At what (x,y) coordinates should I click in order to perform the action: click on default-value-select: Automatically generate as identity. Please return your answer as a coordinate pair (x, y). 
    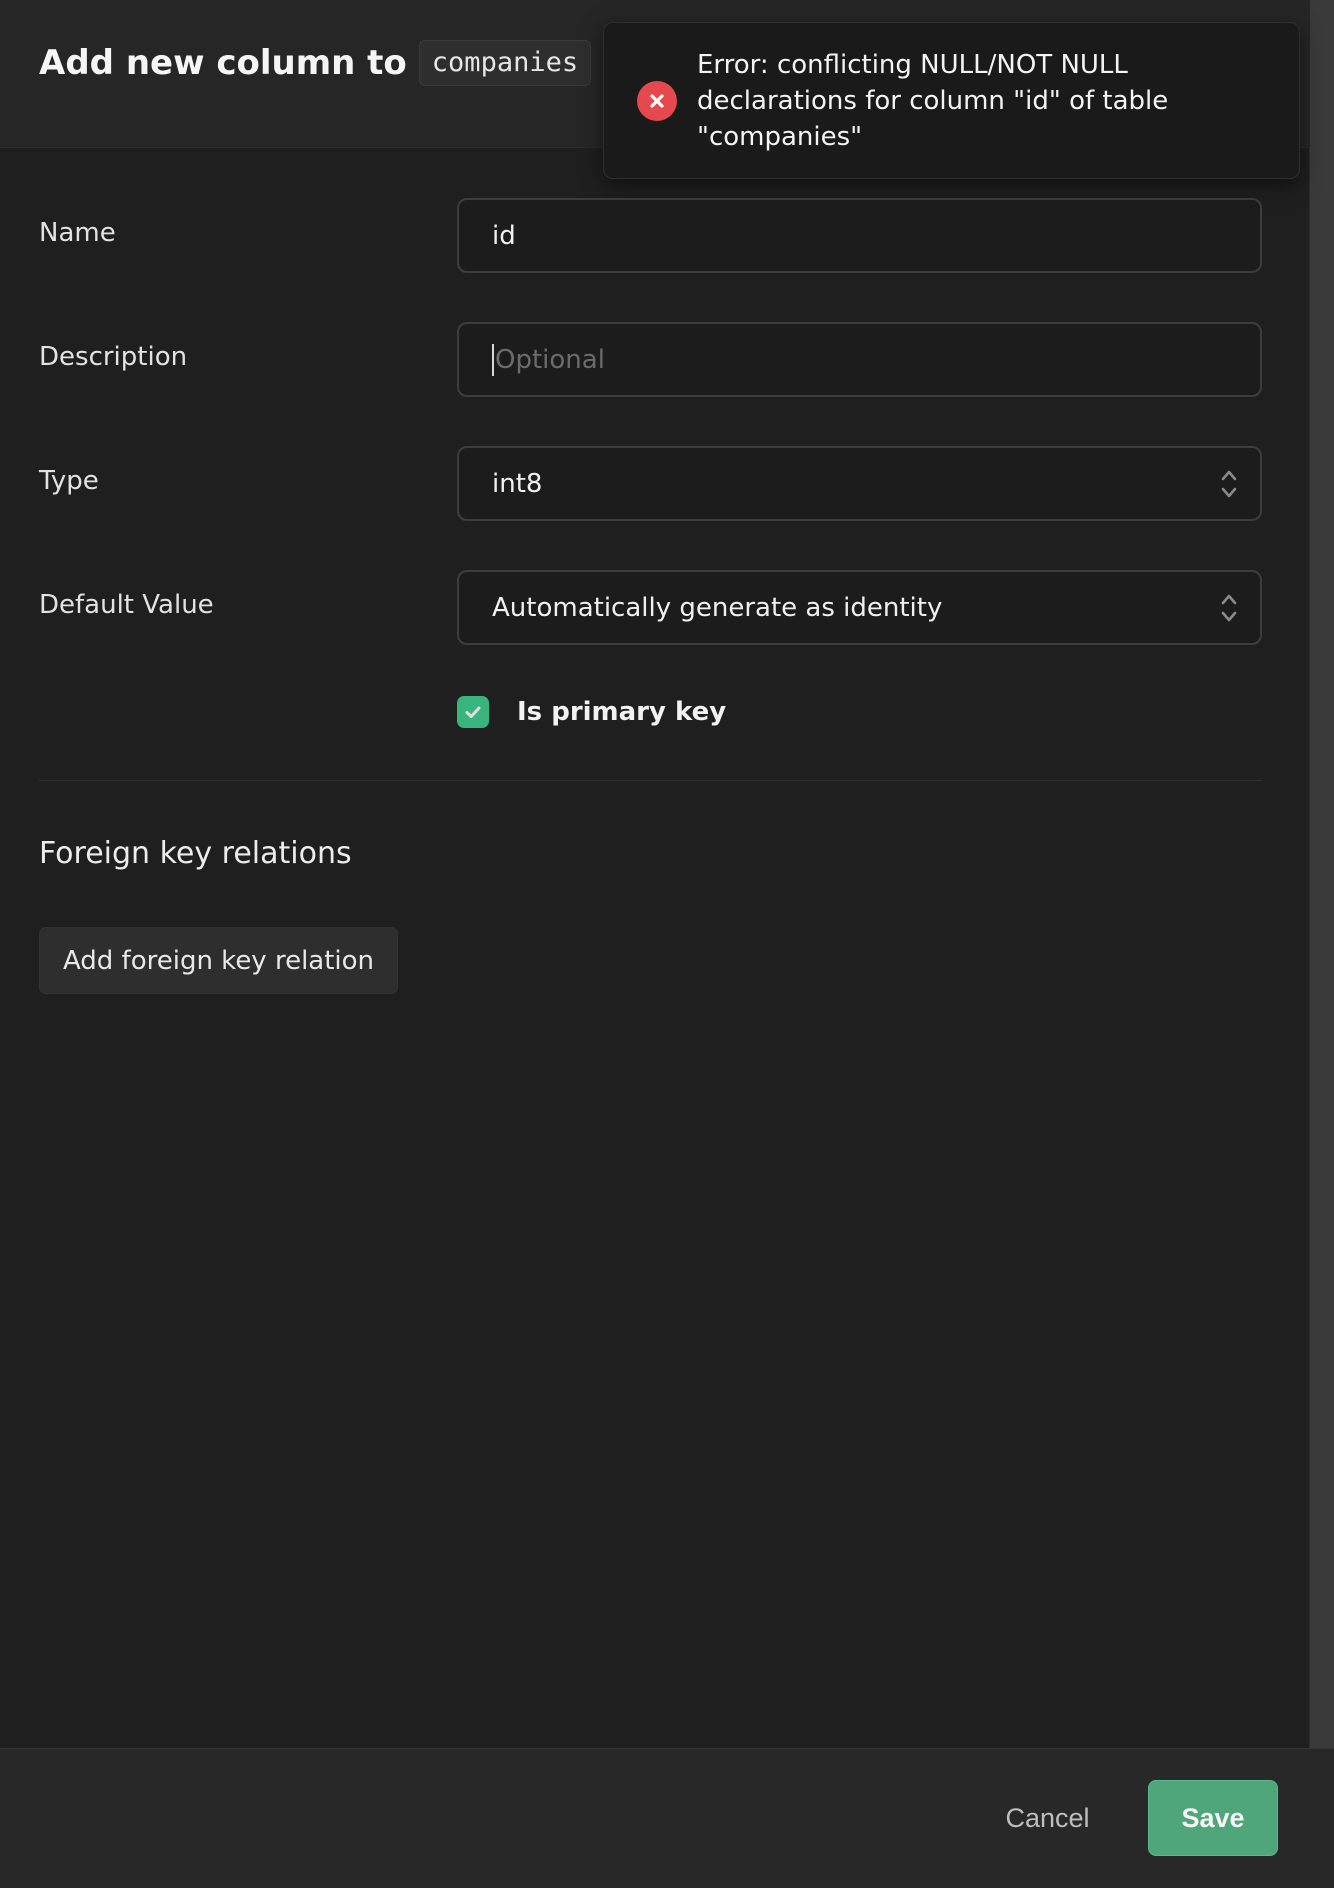
    Looking at the image, I should click on (859, 607).